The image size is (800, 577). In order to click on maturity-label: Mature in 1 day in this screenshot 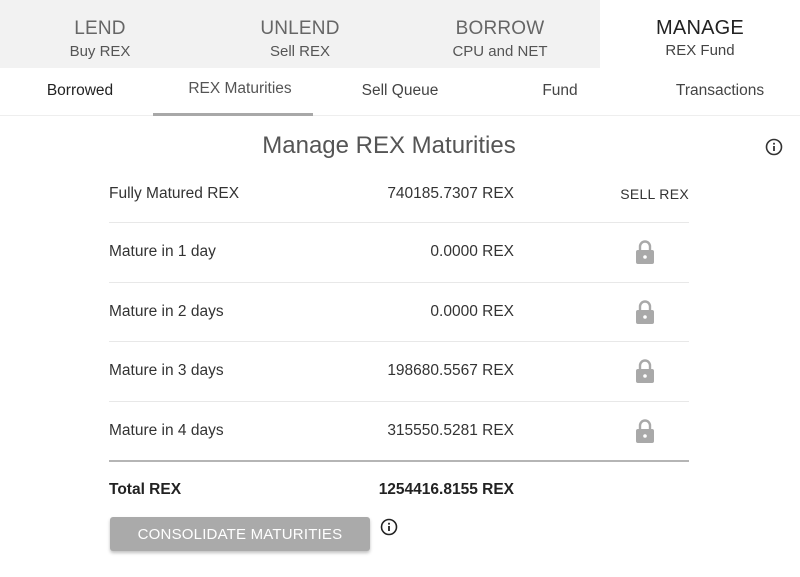, I will do `click(162, 252)`.